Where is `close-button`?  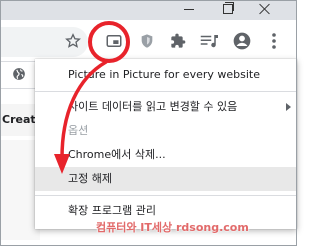
close-button is located at coordinates (265, 10).